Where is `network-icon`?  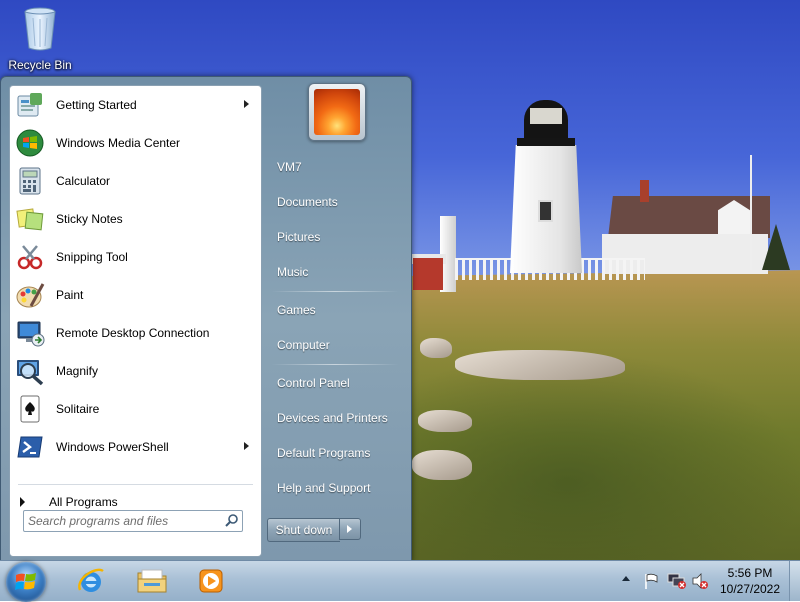
network-icon is located at coordinates (676, 581).